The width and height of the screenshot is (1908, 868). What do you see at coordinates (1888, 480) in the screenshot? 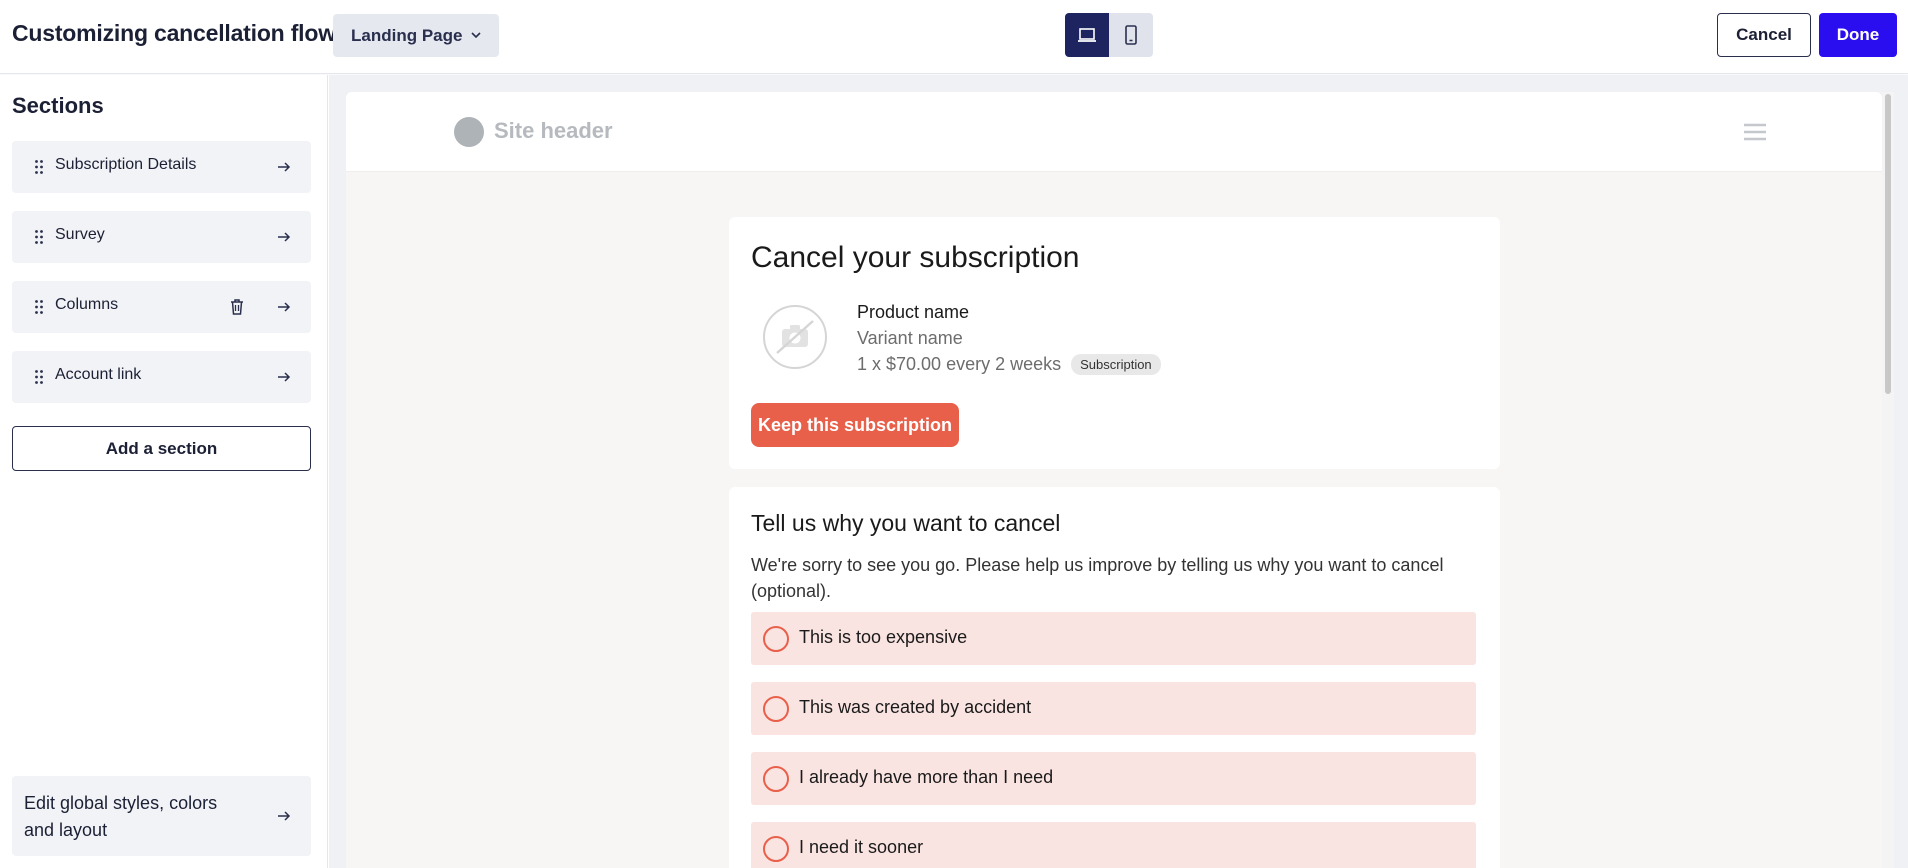
I see `preview-scrollbar` at bounding box center [1888, 480].